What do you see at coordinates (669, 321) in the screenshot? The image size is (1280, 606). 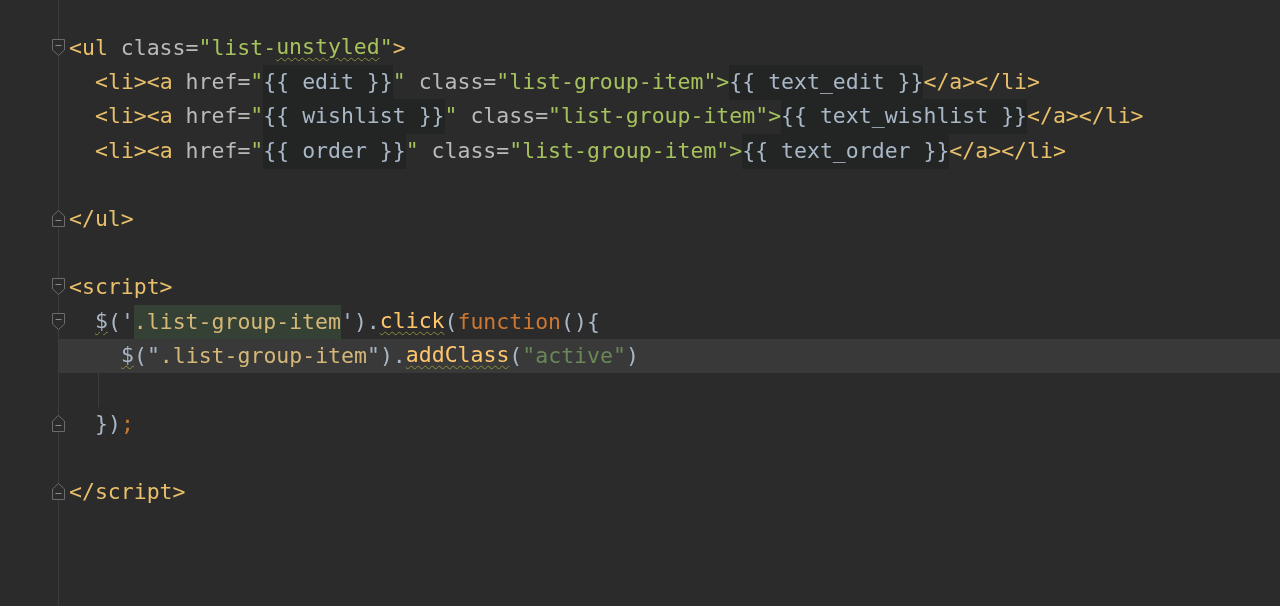 I see `code-line: $('.list-group-item').click(function(){` at bounding box center [669, 321].